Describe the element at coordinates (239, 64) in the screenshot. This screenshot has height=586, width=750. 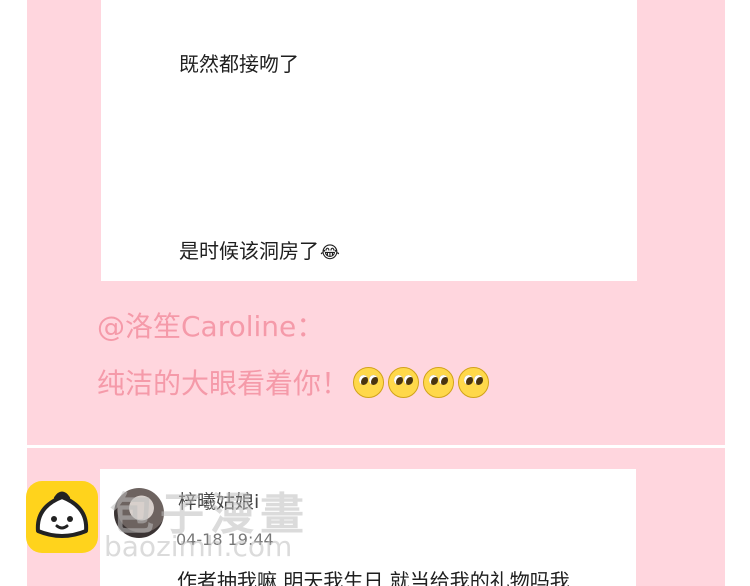
I see `post-line-1: 既然都接吻了` at that location.